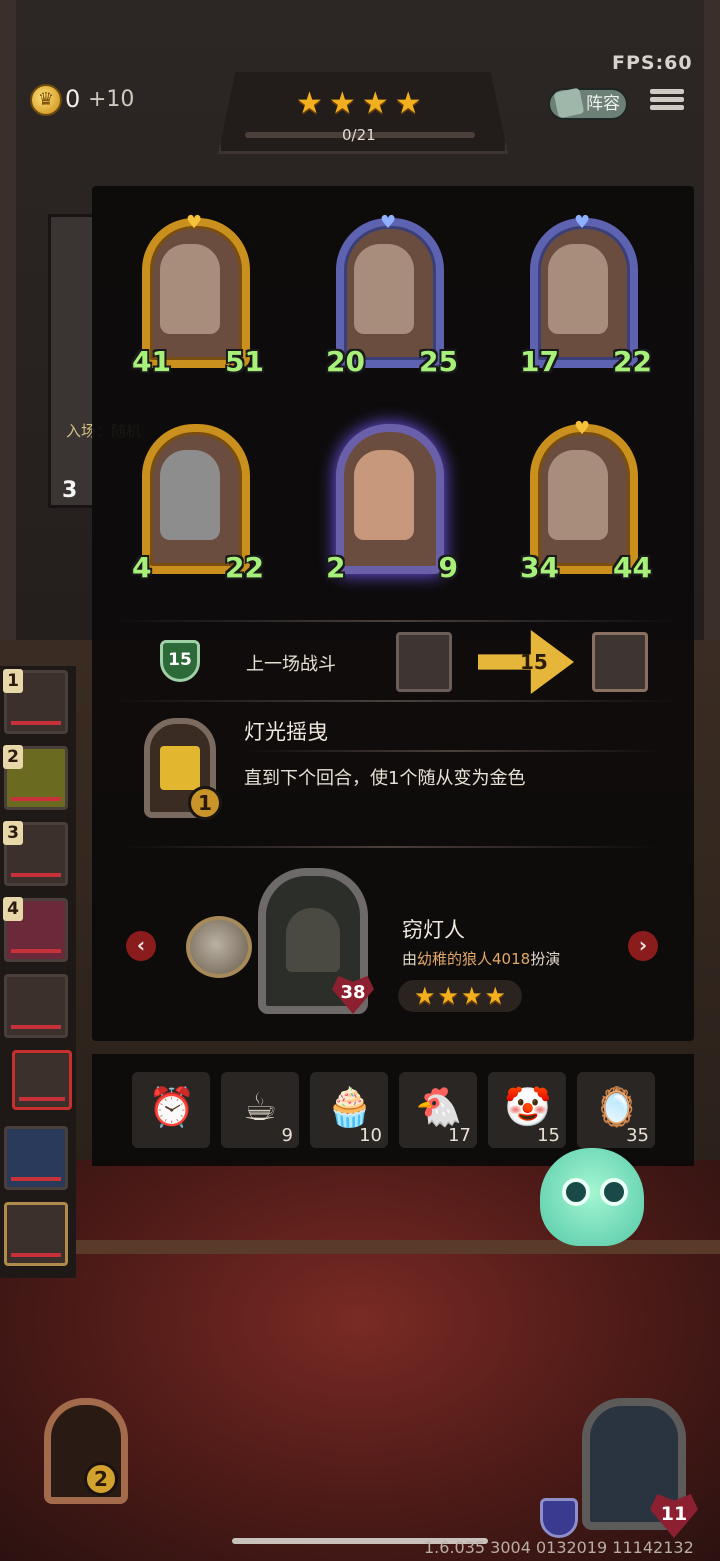 The height and width of the screenshot is (1561, 720). What do you see at coordinates (643, 946) in the screenshot?
I see `next-hero-button: ›` at bounding box center [643, 946].